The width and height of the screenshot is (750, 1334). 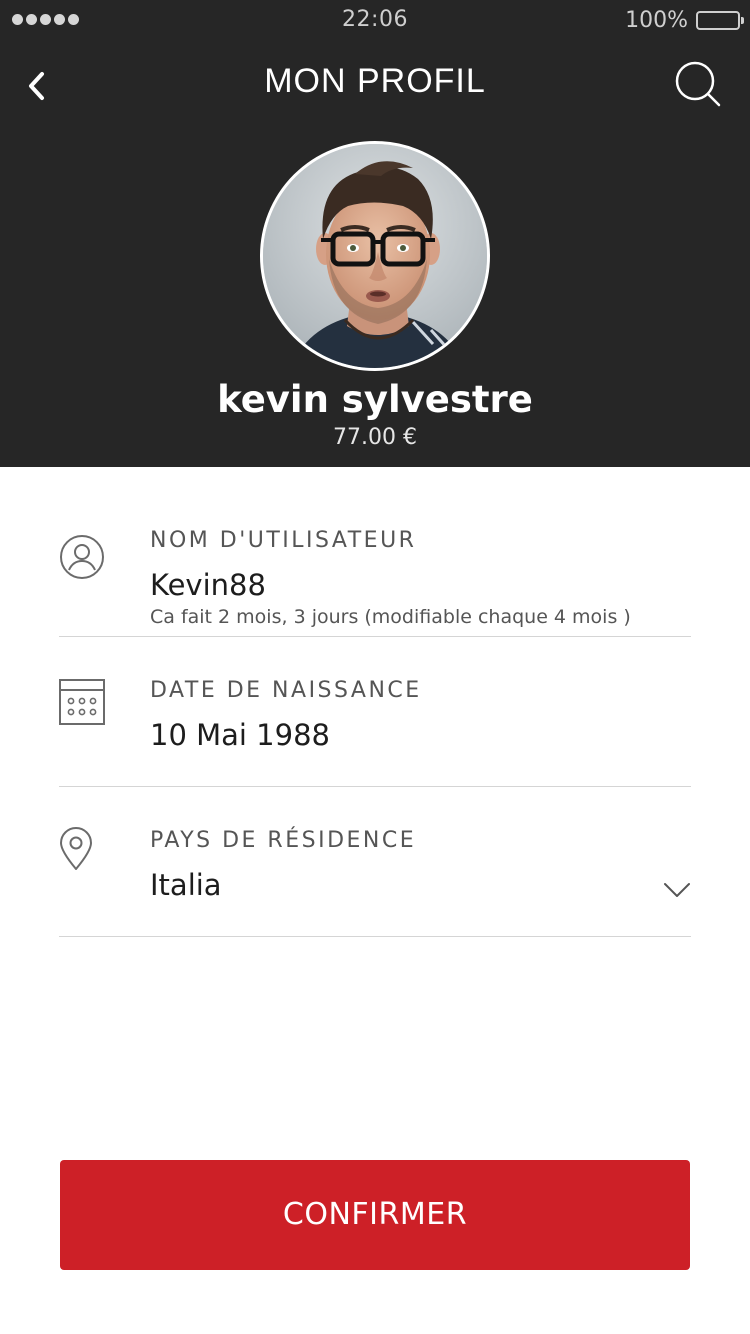 I want to click on username-value: Kevin88, so click(x=208, y=585).